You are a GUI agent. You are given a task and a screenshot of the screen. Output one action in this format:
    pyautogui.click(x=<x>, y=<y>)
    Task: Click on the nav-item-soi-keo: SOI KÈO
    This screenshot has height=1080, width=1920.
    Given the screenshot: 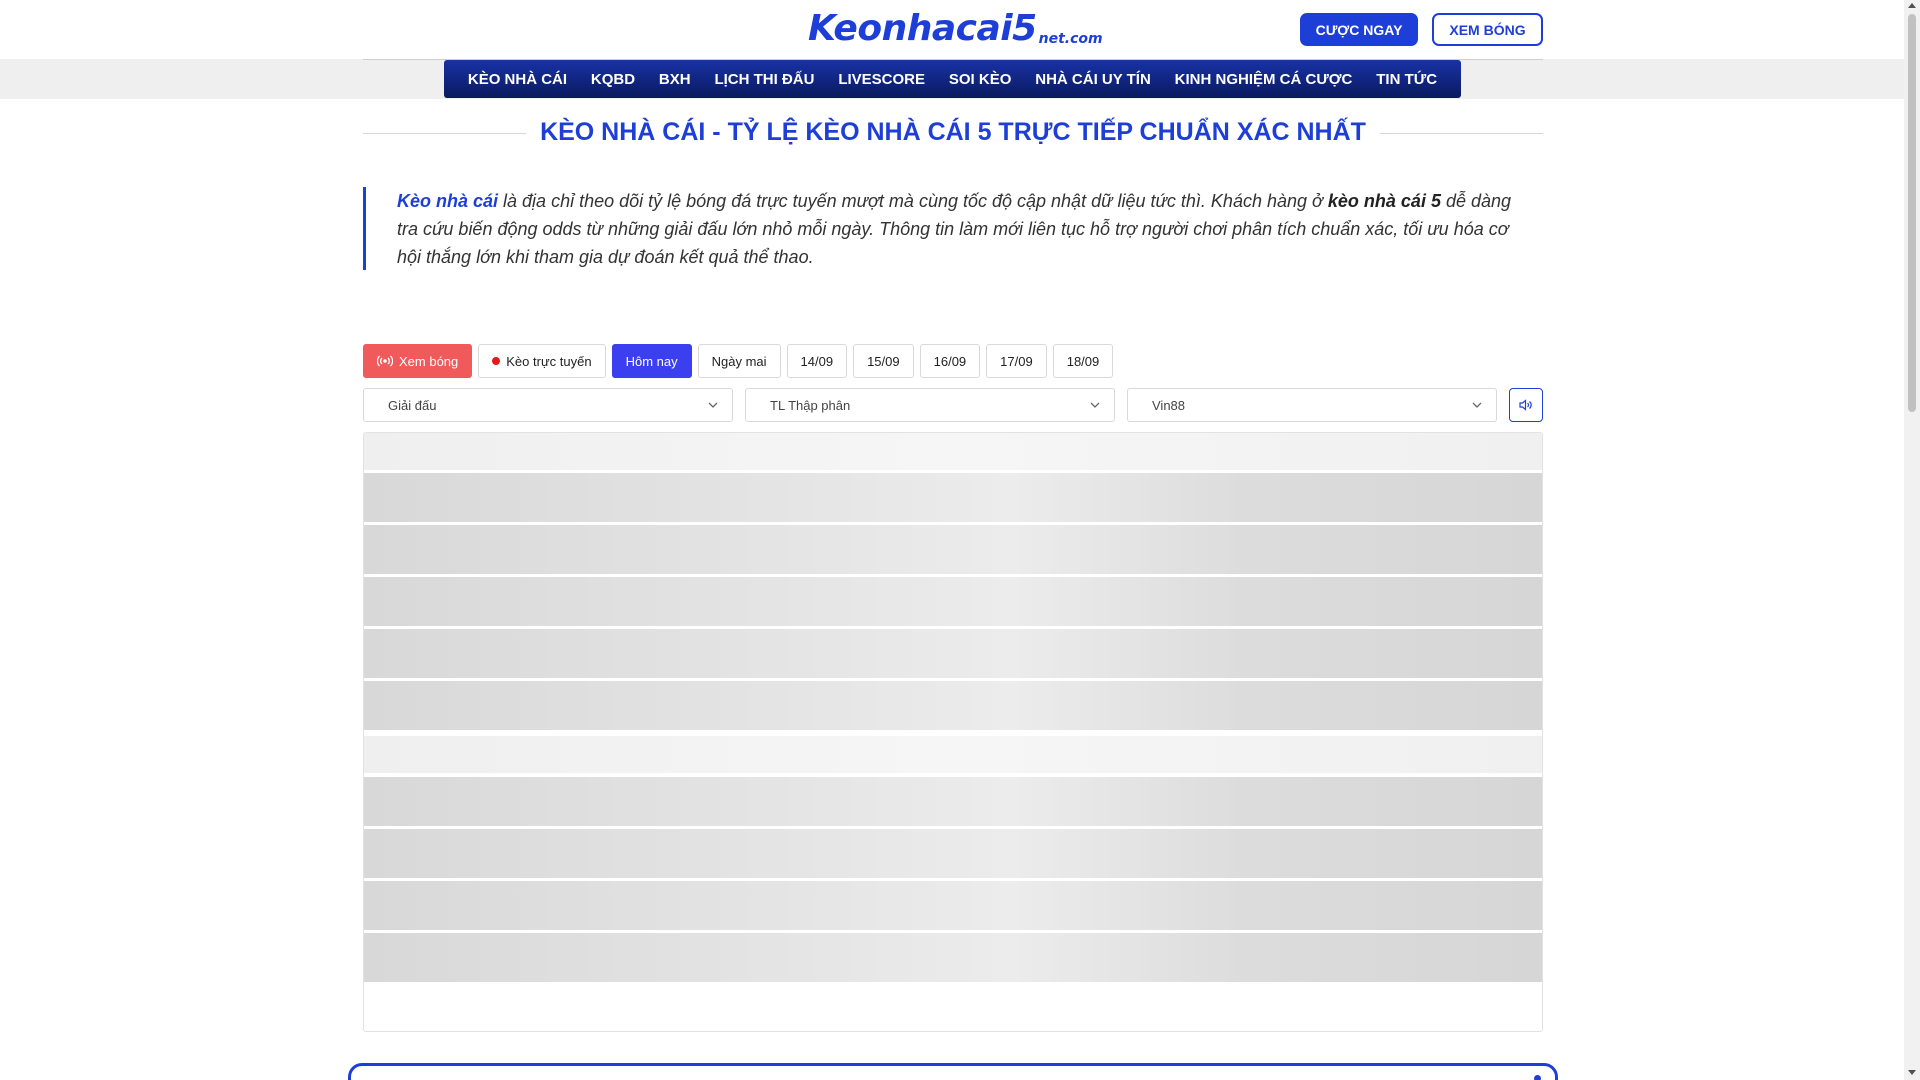 What is the action you would take?
    pyautogui.click(x=980, y=79)
    